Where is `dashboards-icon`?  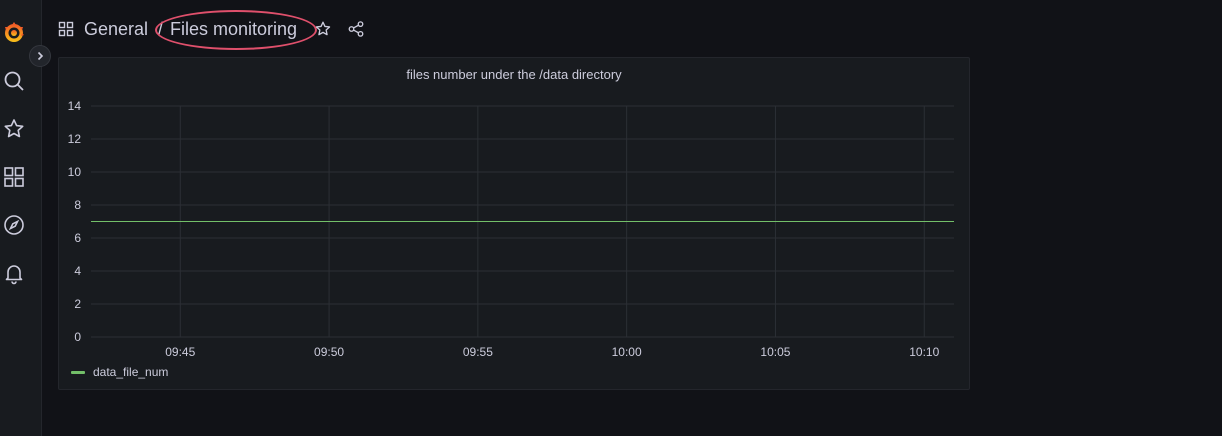
dashboards-icon is located at coordinates (14, 177).